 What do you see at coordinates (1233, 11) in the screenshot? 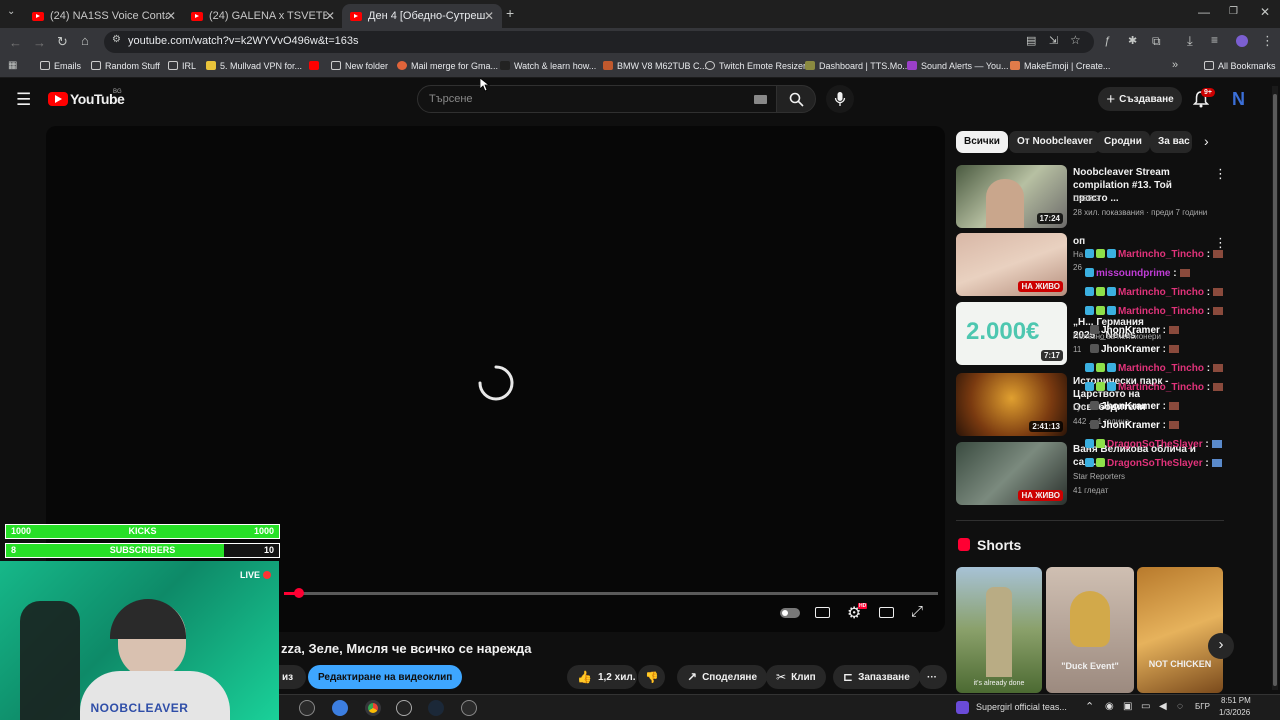
I see `restore-icon: ❐` at bounding box center [1233, 11].